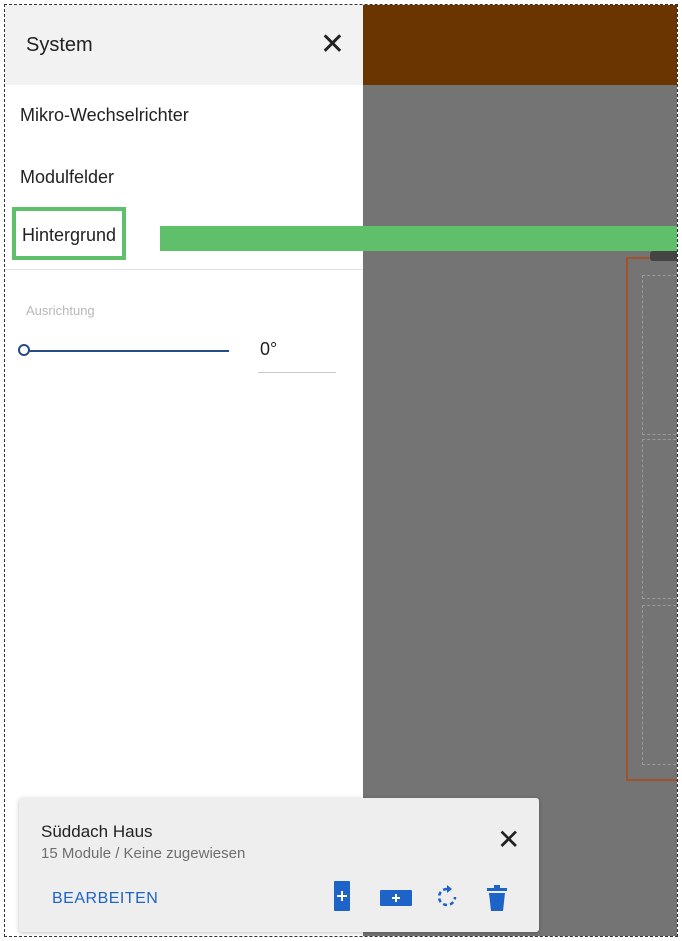 The image size is (682, 941). I want to click on panel-title: System, so click(59, 44).